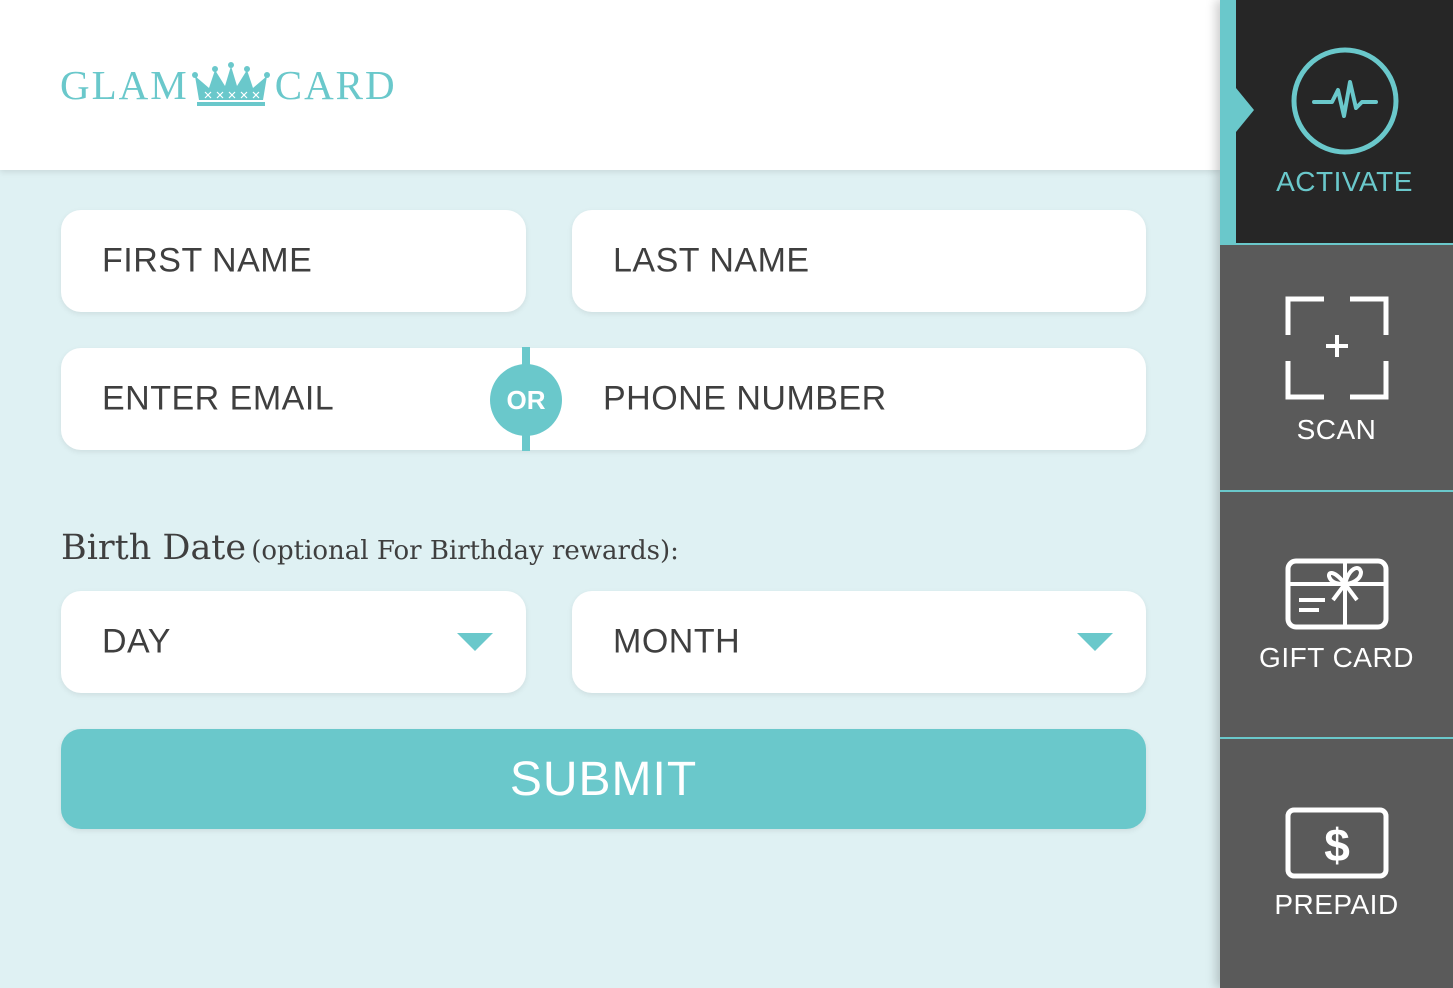  What do you see at coordinates (154, 548) in the screenshot?
I see `birth-date-title: Birth Date` at bounding box center [154, 548].